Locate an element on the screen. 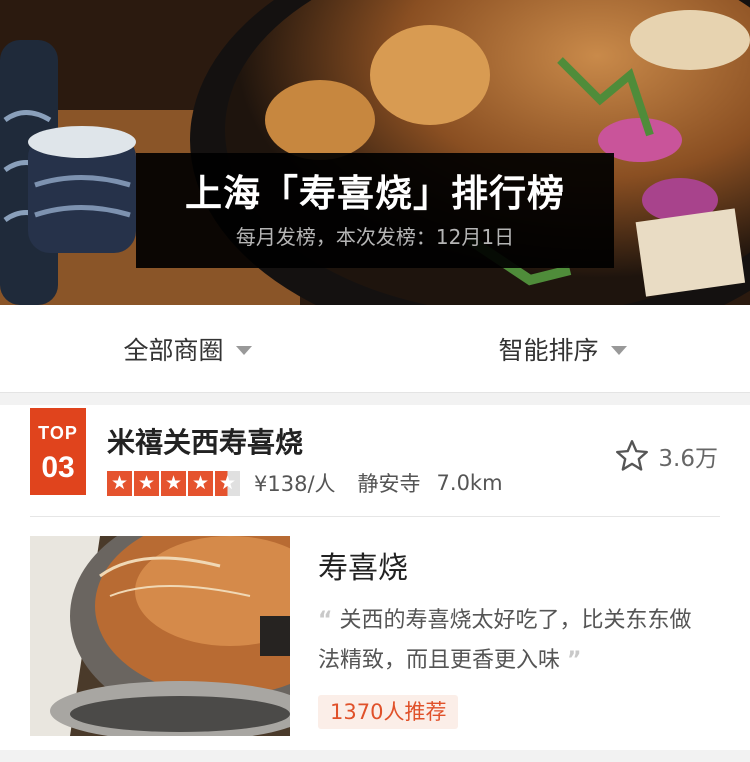 This screenshot has height=762, width=750. shop-meta: ★ ★ ★ ★ ★ ¥138/人 静安寺 7.0km is located at coordinates (305, 483).